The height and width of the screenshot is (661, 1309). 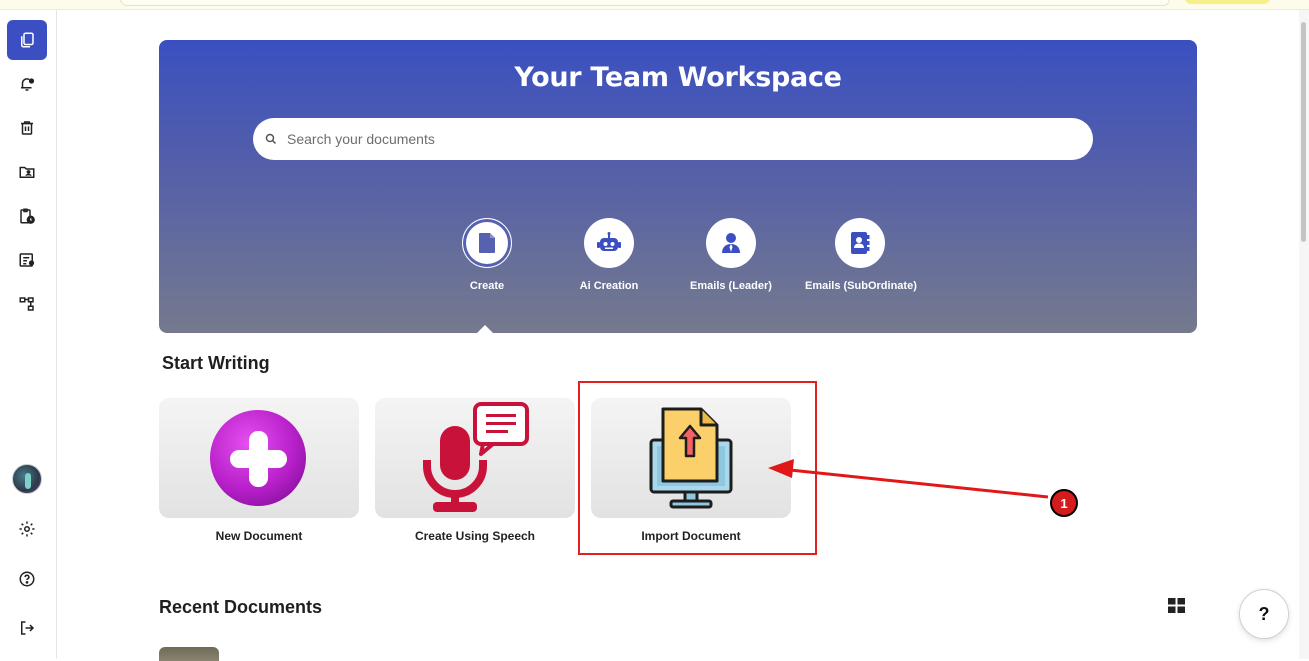 What do you see at coordinates (241, 607) in the screenshot?
I see `recent-documents-title: Recent Documents` at bounding box center [241, 607].